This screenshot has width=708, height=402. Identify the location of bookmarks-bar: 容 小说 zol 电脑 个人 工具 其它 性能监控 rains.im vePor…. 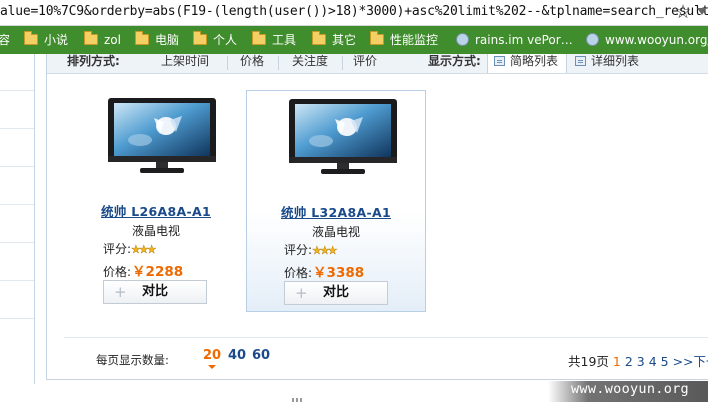
(354, 40).